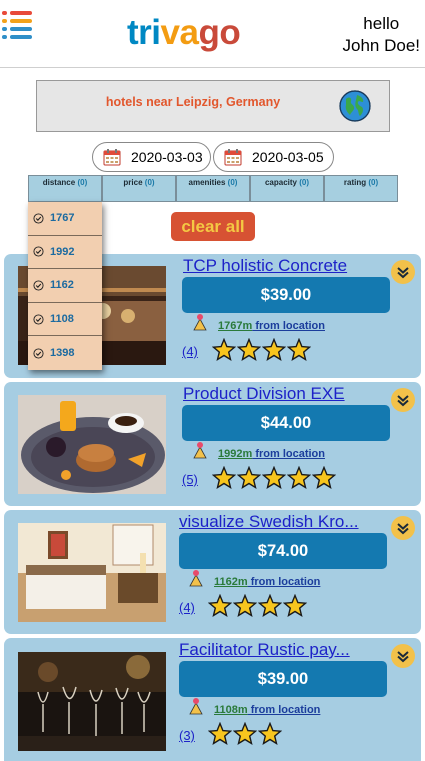 The height and width of the screenshot is (761, 425). I want to click on distance-option: 1108, so click(65, 320).